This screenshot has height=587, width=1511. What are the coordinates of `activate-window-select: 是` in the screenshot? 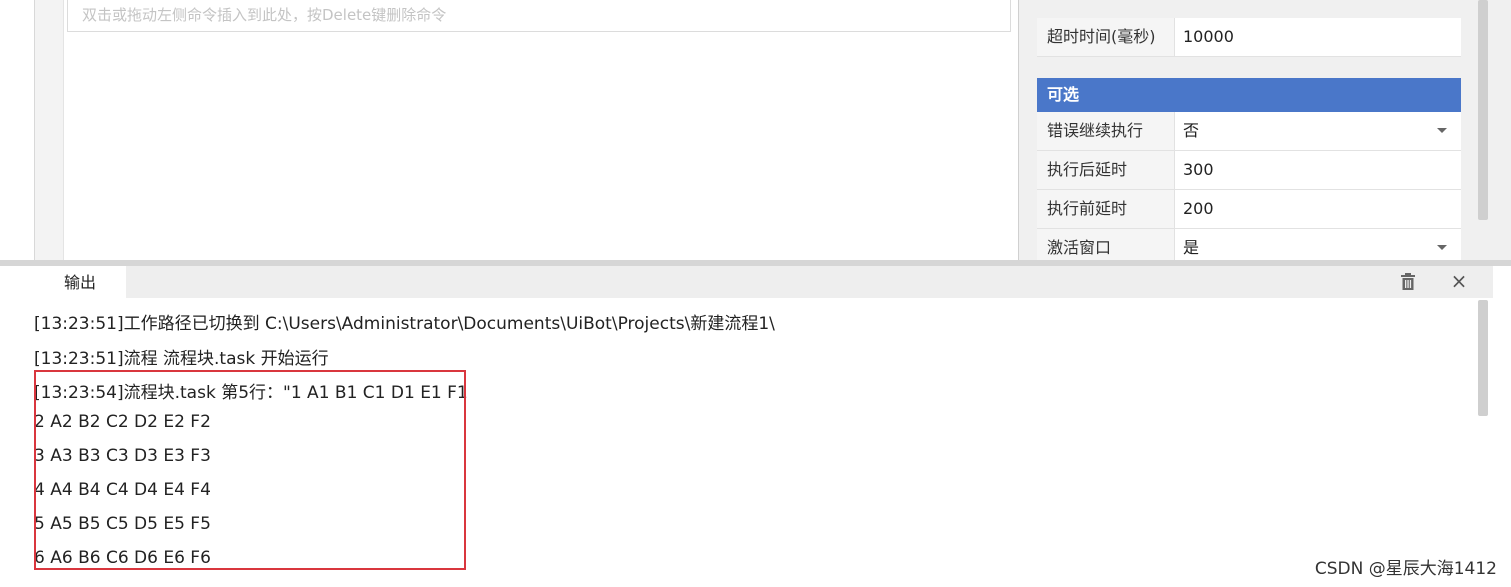 It's located at (1318, 246).